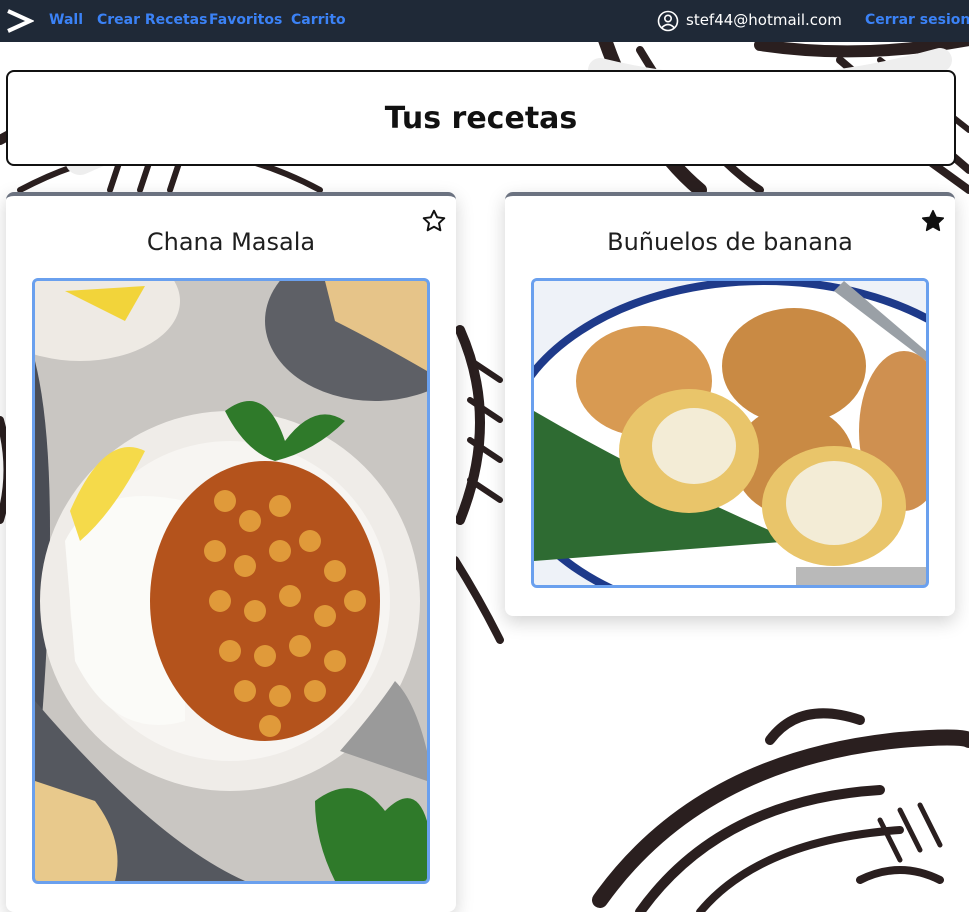  I want to click on page-title: Tus recetas, so click(481, 118).